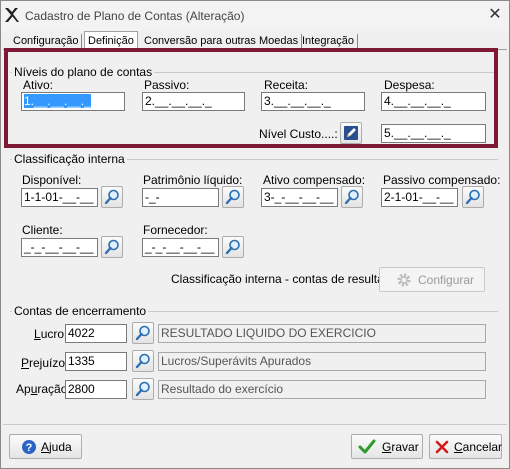  What do you see at coordinates (180, 247) in the screenshot?
I see `fornecedor-input: _-_-__-__-__` at bounding box center [180, 247].